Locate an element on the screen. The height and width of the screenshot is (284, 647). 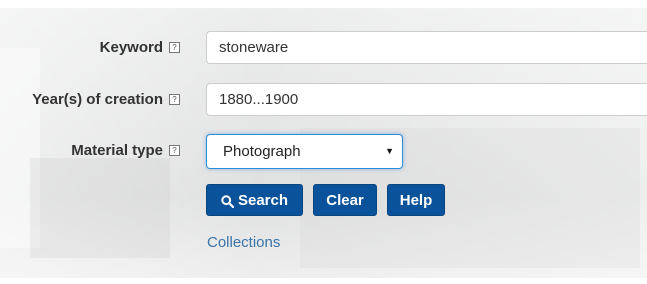
keyword-label-text: Keyword is located at coordinates (131, 47).